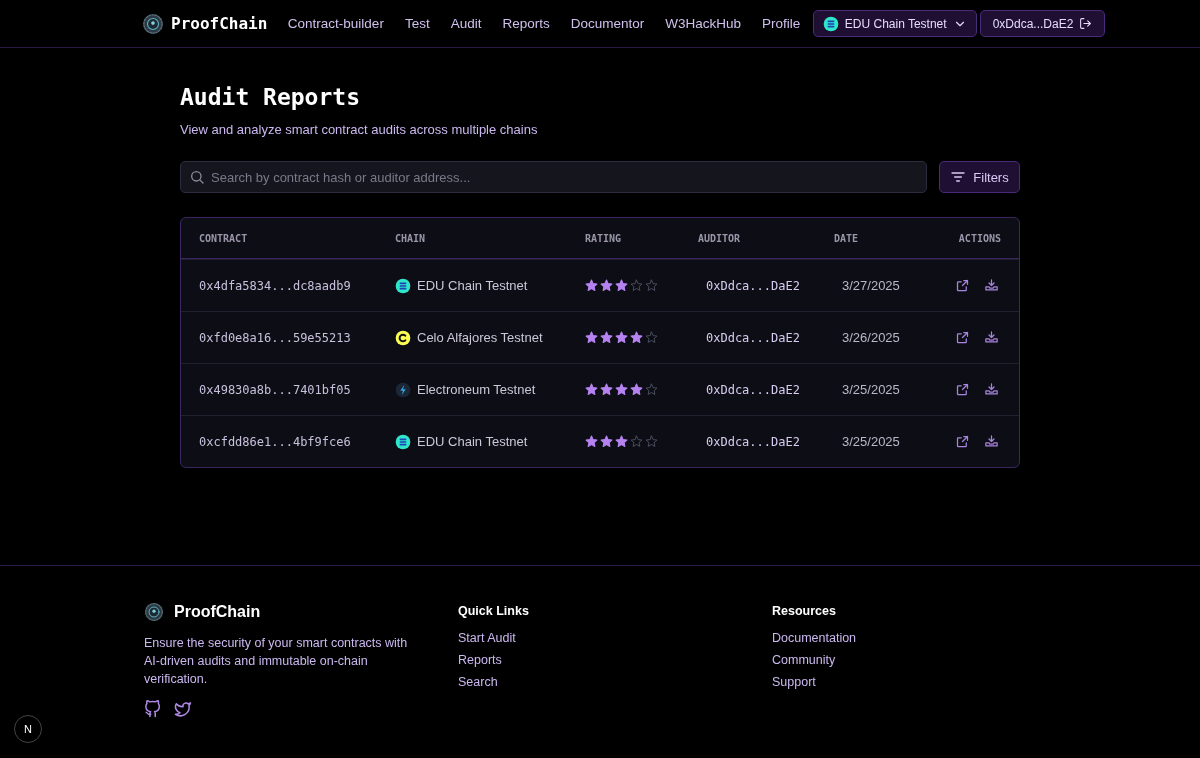 The image size is (1200, 758). I want to click on footer-heading: Quick Links, so click(494, 611).